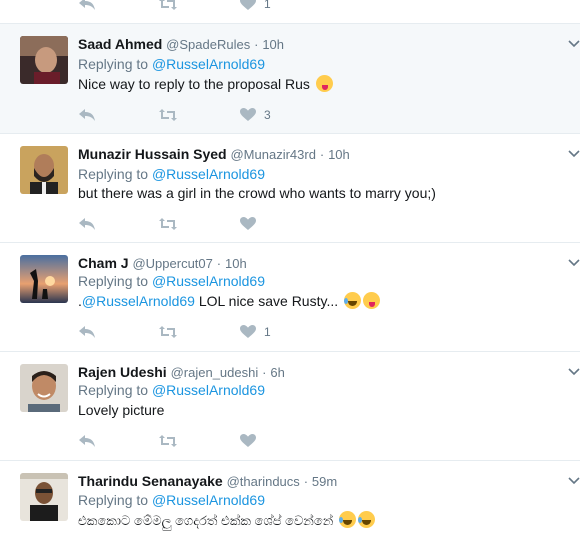 Image resolution: width=580 pixels, height=543 pixels. What do you see at coordinates (263, 481) in the screenshot?
I see `user-handle: @tharinducs` at bounding box center [263, 481].